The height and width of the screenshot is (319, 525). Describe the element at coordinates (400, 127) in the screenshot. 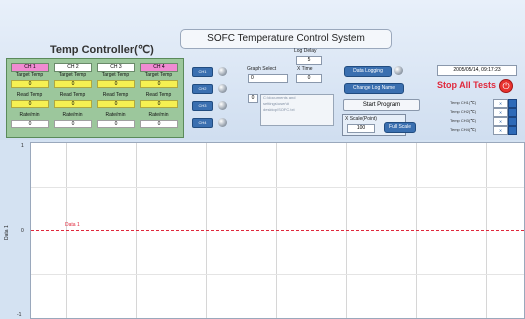

I see `full-scale-button: Full Scale` at that location.